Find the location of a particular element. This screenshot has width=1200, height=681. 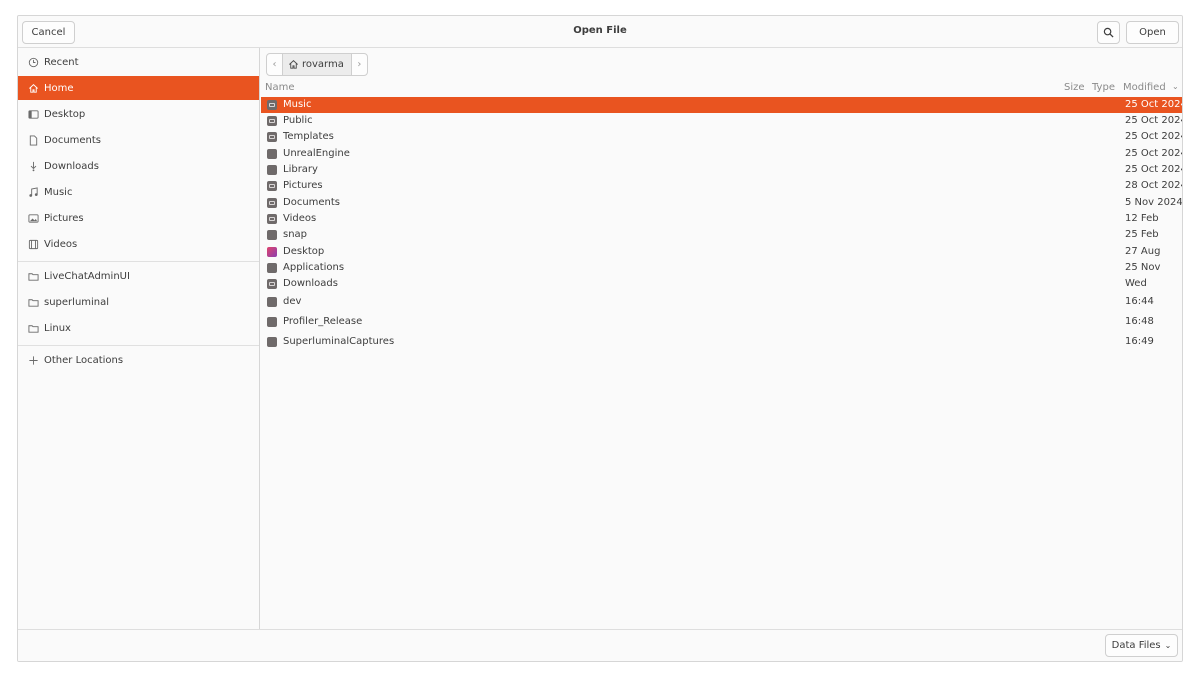

file-row: Desktop 27 Aug is located at coordinates (721, 252).